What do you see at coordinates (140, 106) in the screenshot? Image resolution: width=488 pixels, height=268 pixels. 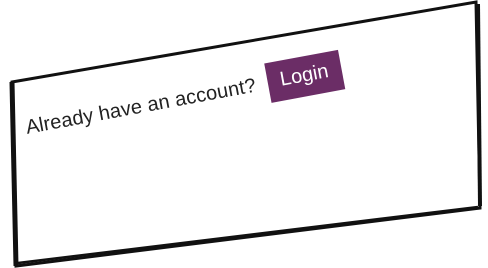 I see `account-prompt-text: Already have an account?` at bounding box center [140, 106].